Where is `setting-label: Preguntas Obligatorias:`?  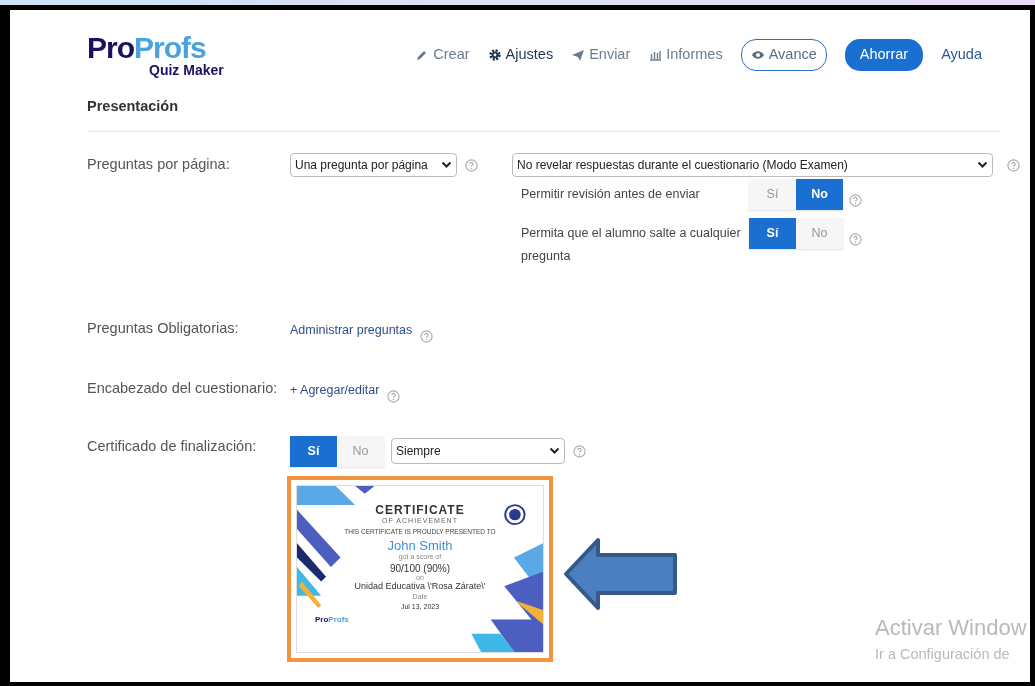 setting-label: Preguntas Obligatorias: is located at coordinates (163, 328).